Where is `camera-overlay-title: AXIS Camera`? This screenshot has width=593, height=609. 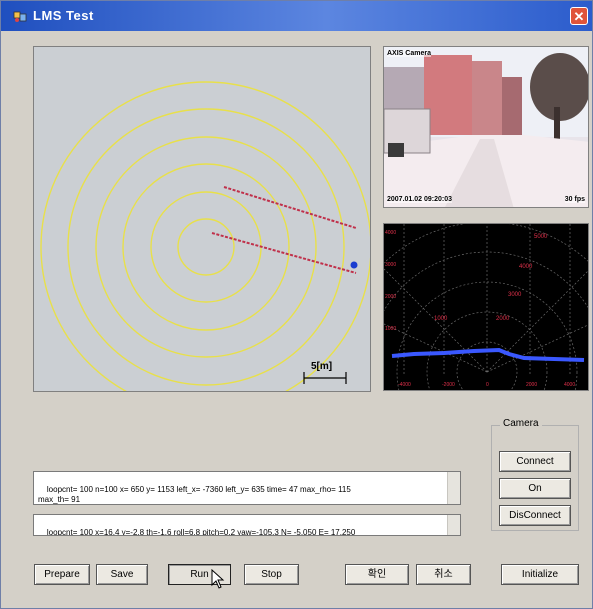 camera-overlay-title: AXIS Camera is located at coordinates (409, 53).